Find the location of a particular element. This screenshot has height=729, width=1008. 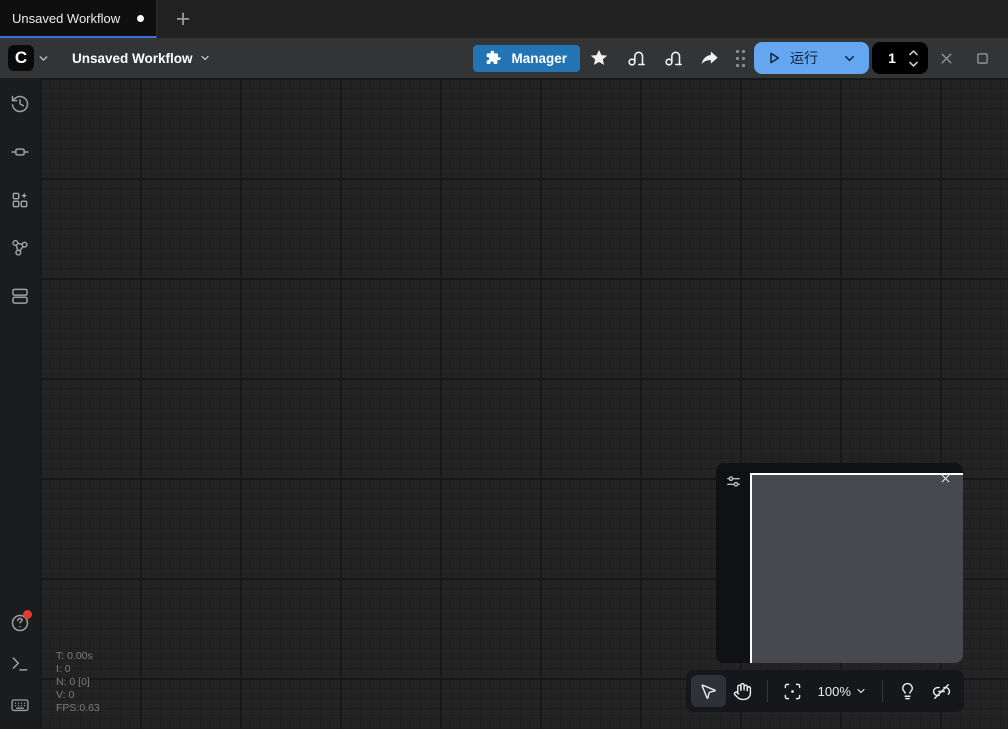

keyboard-icon is located at coordinates (20, 705).